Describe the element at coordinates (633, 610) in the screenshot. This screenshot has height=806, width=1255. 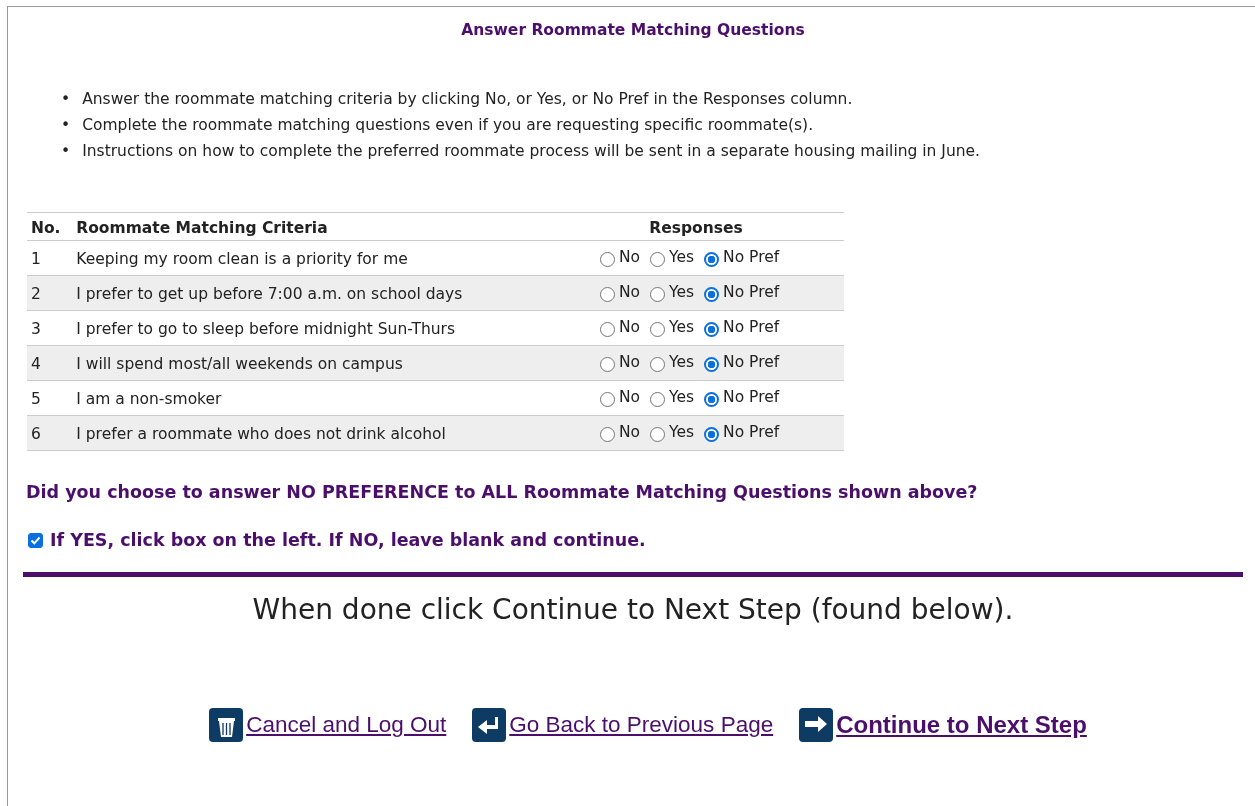
I see `instruction-text: When done click Continue to Next Step (found below).` at that location.